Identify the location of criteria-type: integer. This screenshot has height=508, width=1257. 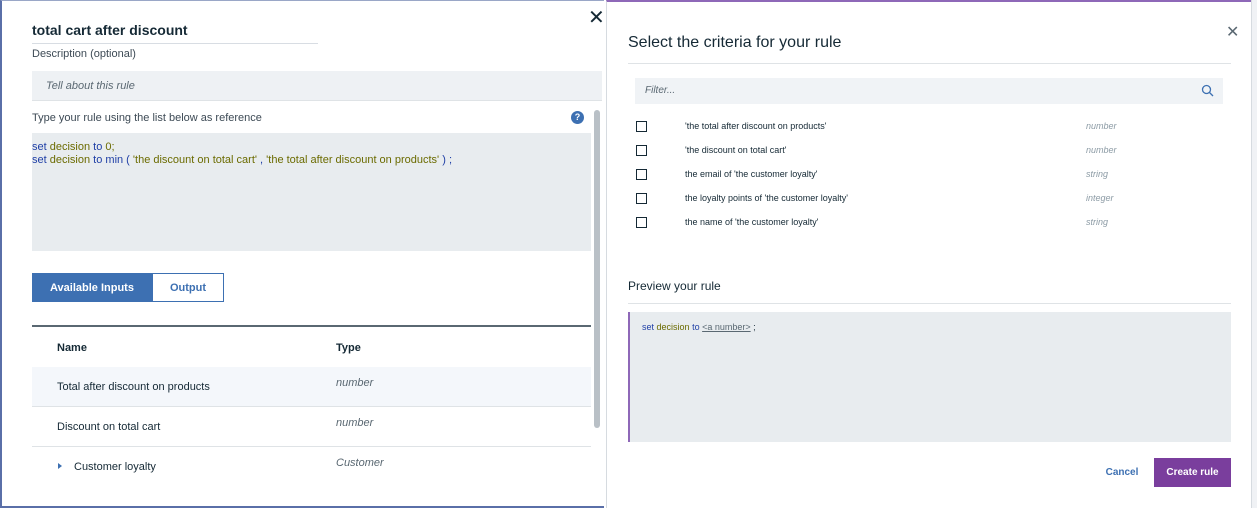
(1100, 198).